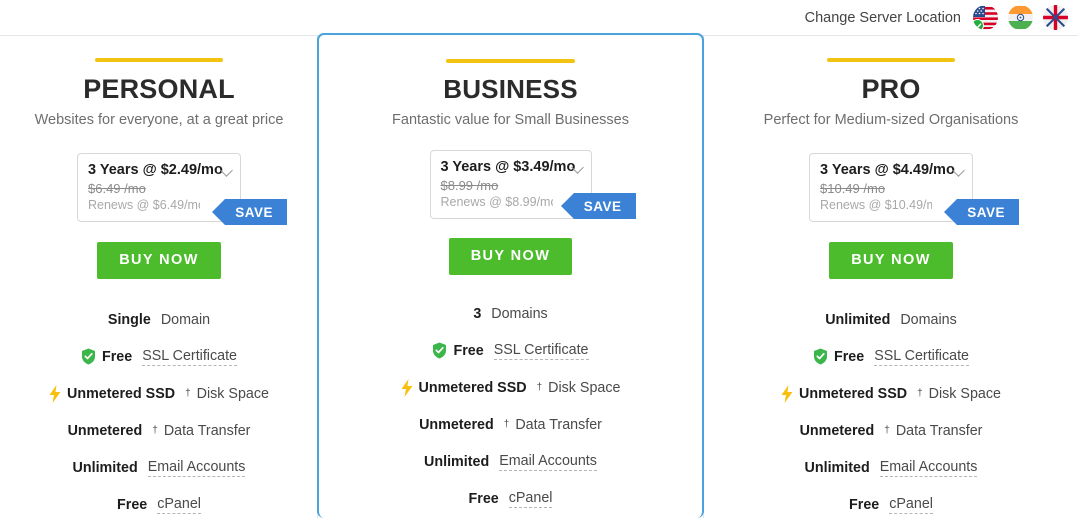 This screenshot has width=1078, height=518. I want to click on plan-name: PERSONAL, so click(159, 89).